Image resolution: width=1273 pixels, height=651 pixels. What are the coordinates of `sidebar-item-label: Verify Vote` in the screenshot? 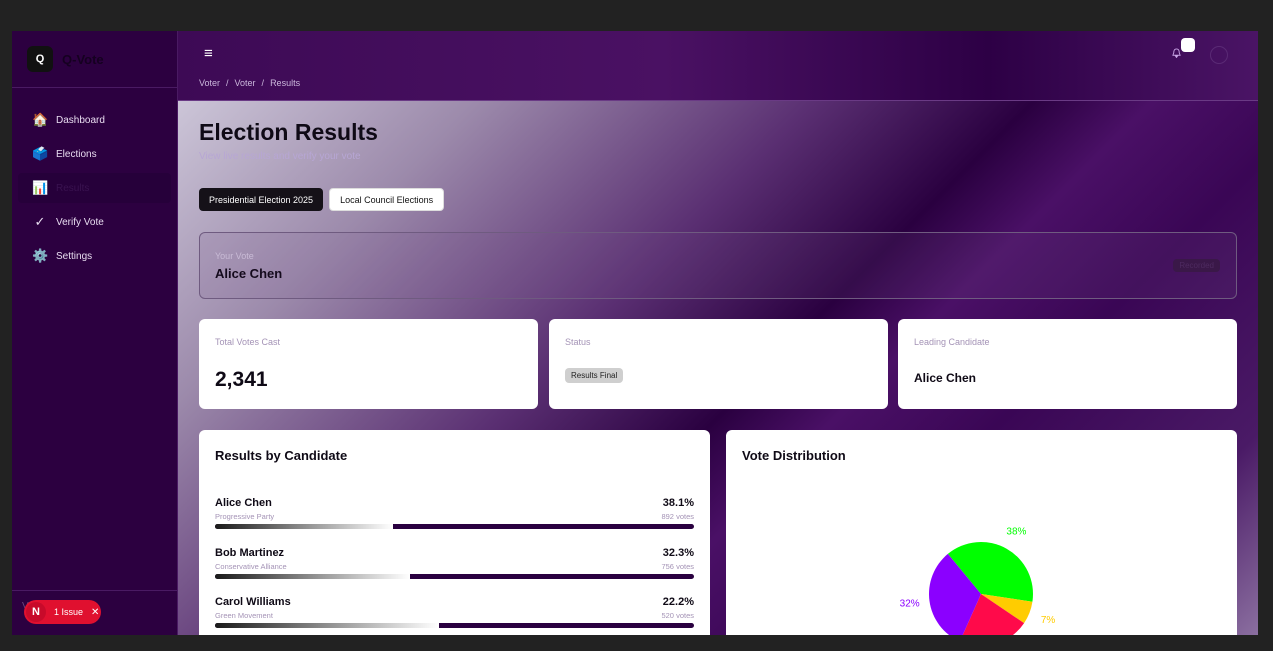 It's located at (80, 222).